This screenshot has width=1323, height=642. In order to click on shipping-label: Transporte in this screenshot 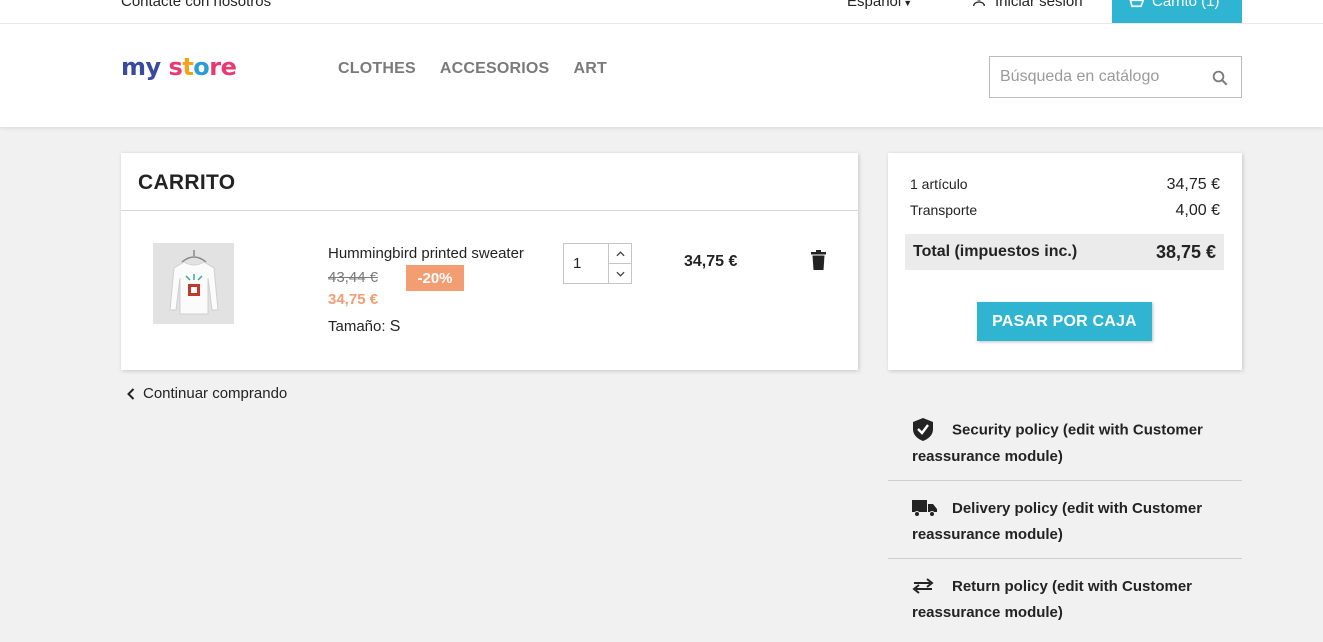, I will do `click(944, 210)`.